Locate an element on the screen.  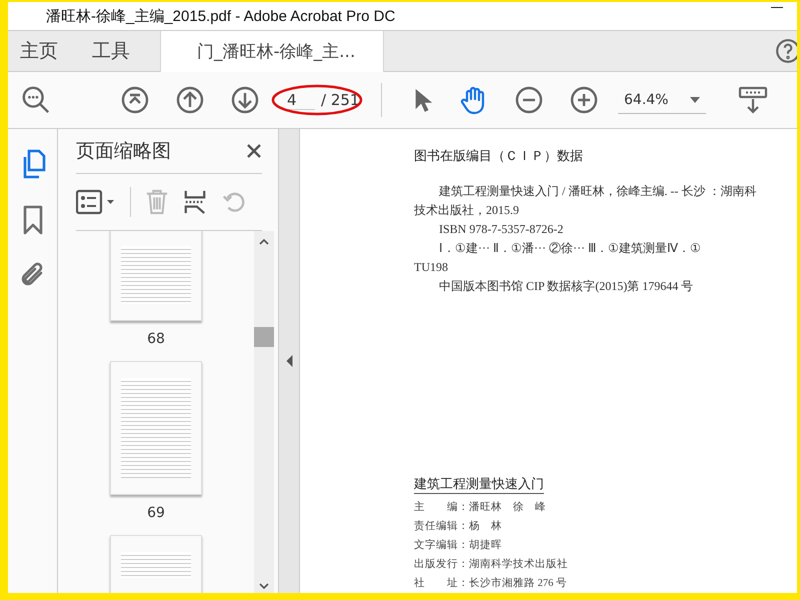
scroll-up-icon is located at coordinates (264, 242).